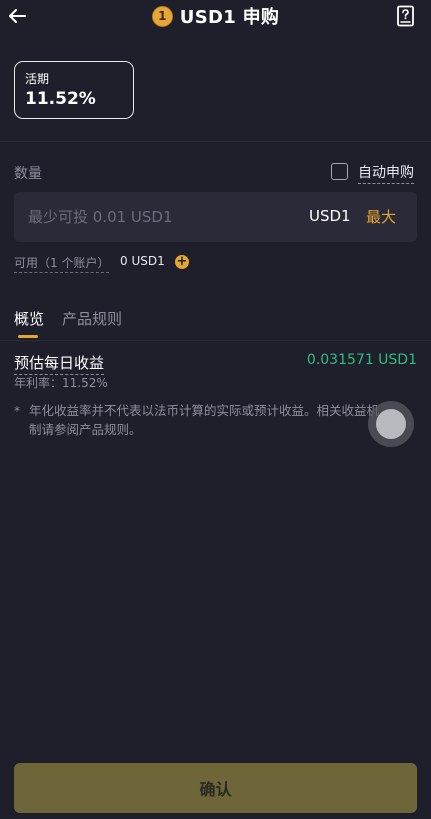  I want to click on active-tab-indicator, so click(28, 336).